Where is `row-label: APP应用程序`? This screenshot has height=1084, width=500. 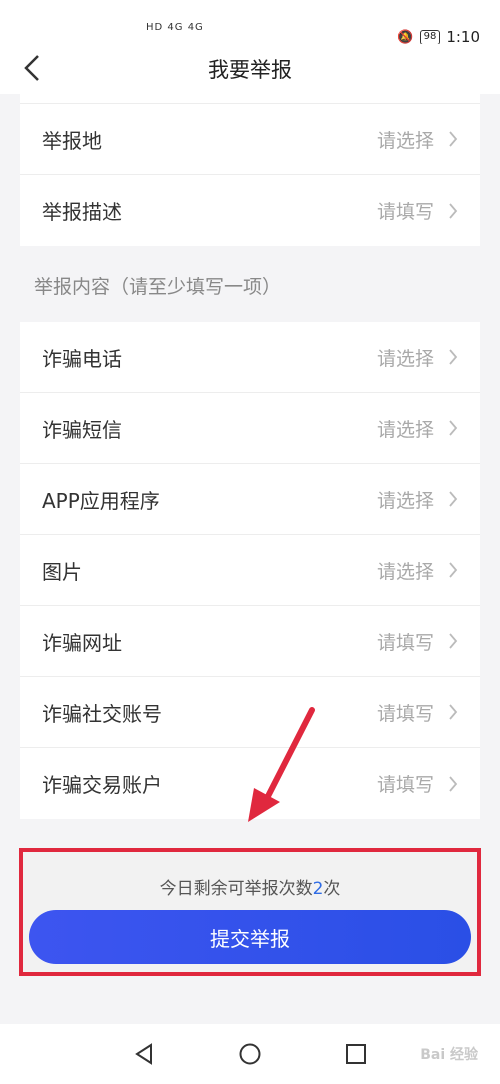
row-label: APP应用程序 is located at coordinates (101, 500).